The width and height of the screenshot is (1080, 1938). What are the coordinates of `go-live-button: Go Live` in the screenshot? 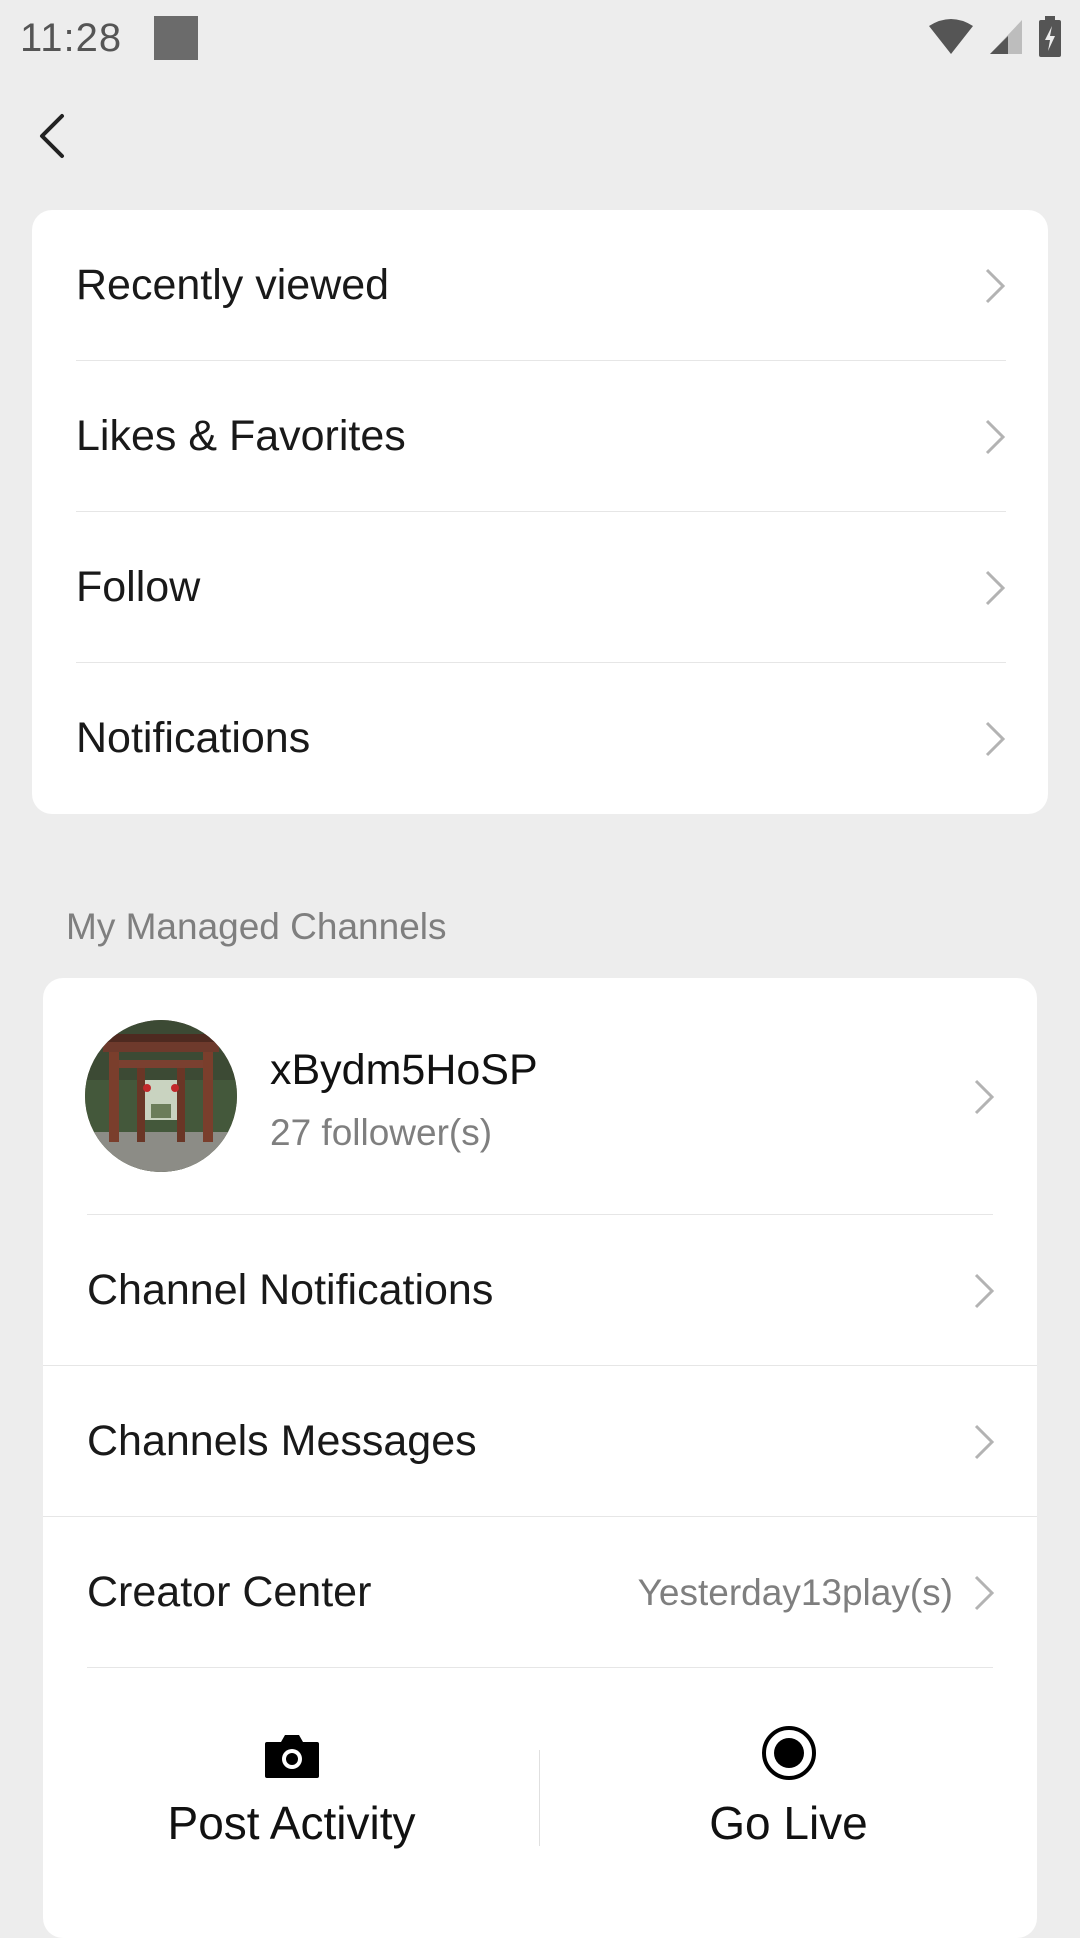 It's located at (788, 1798).